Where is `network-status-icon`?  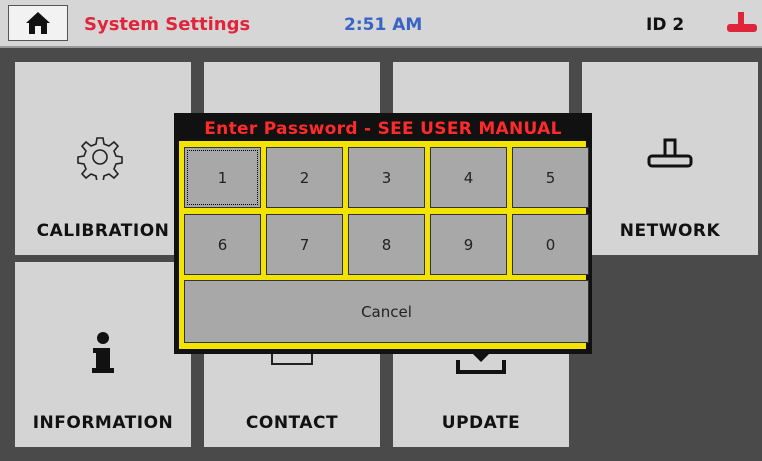
network-status-icon is located at coordinates (742, 22).